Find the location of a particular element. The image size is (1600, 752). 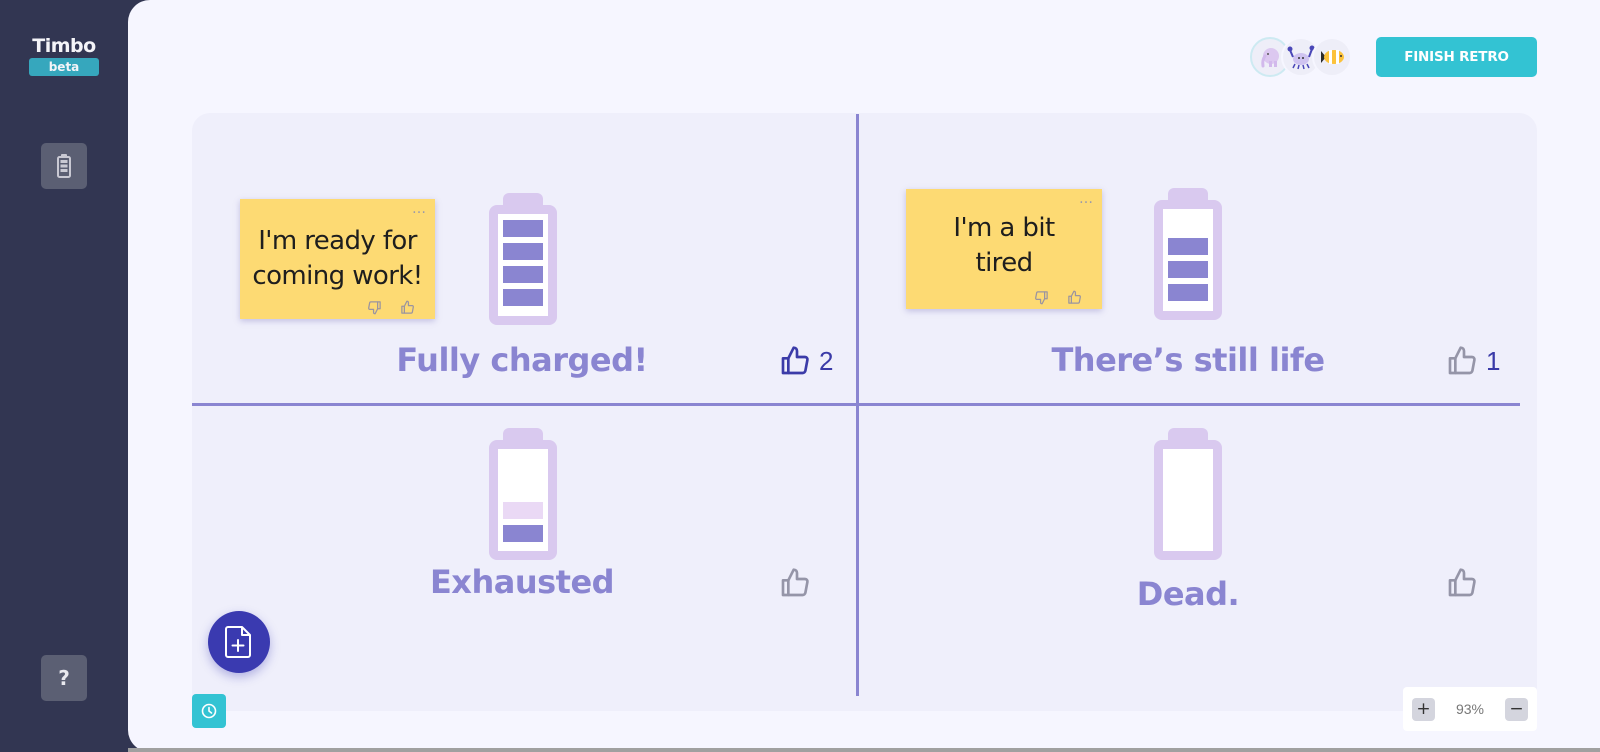

beta-badge: beta is located at coordinates (64, 67).